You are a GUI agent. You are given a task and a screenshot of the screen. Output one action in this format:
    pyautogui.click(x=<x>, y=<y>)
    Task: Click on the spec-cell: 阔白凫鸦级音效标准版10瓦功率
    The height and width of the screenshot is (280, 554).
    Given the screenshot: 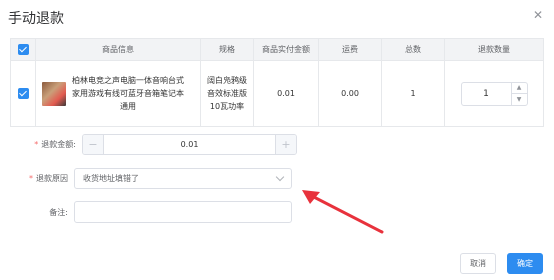 What is the action you would take?
    pyautogui.click(x=227, y=93)
    